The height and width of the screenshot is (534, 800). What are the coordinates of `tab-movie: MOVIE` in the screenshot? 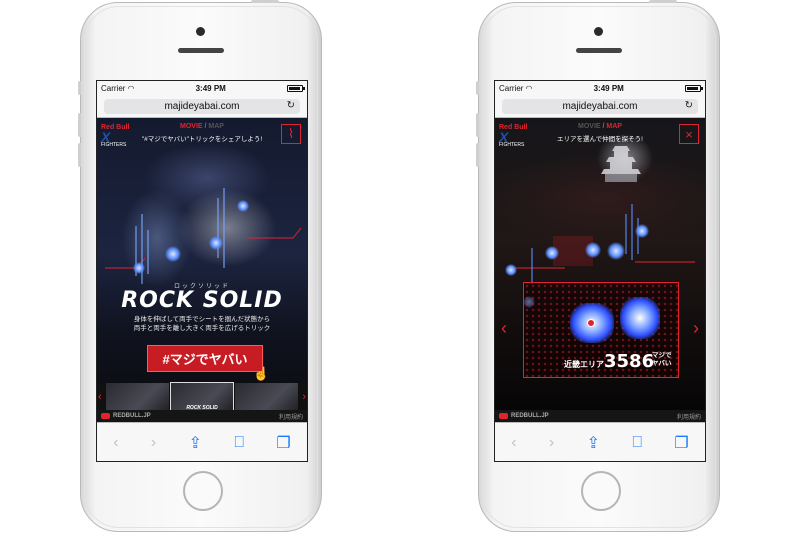 It's located at (191, 126).